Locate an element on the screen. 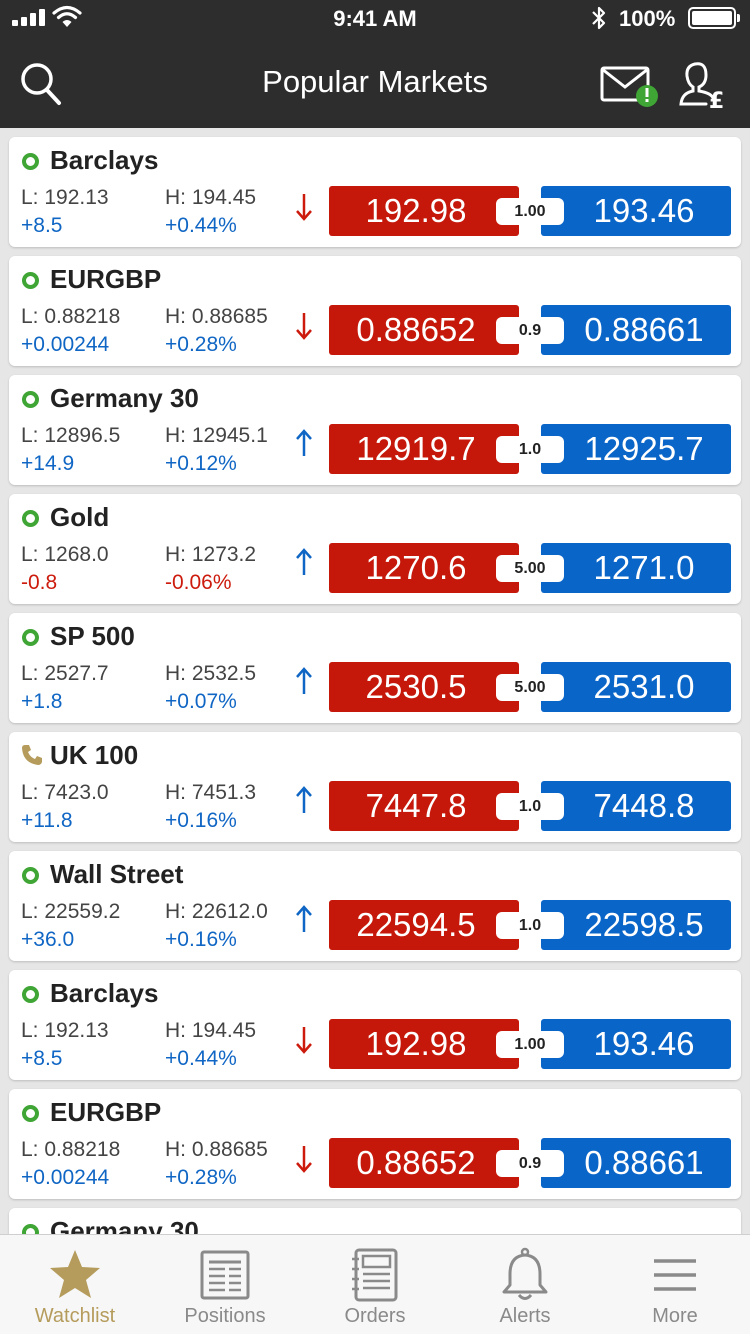  tab-more: More is located at coordinates (675, 1284).